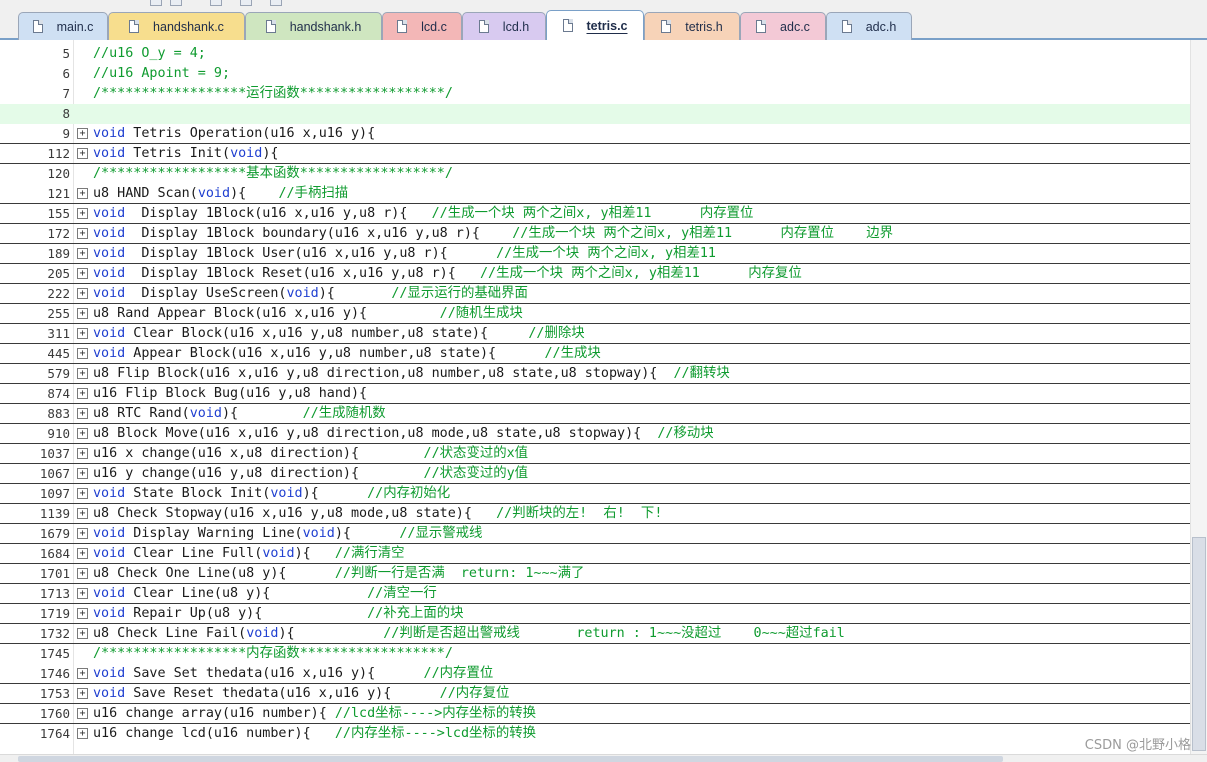 This screenshot has width=1207, height=762. I want to click on tab-adc-c: adc.c, so click(783, 26).